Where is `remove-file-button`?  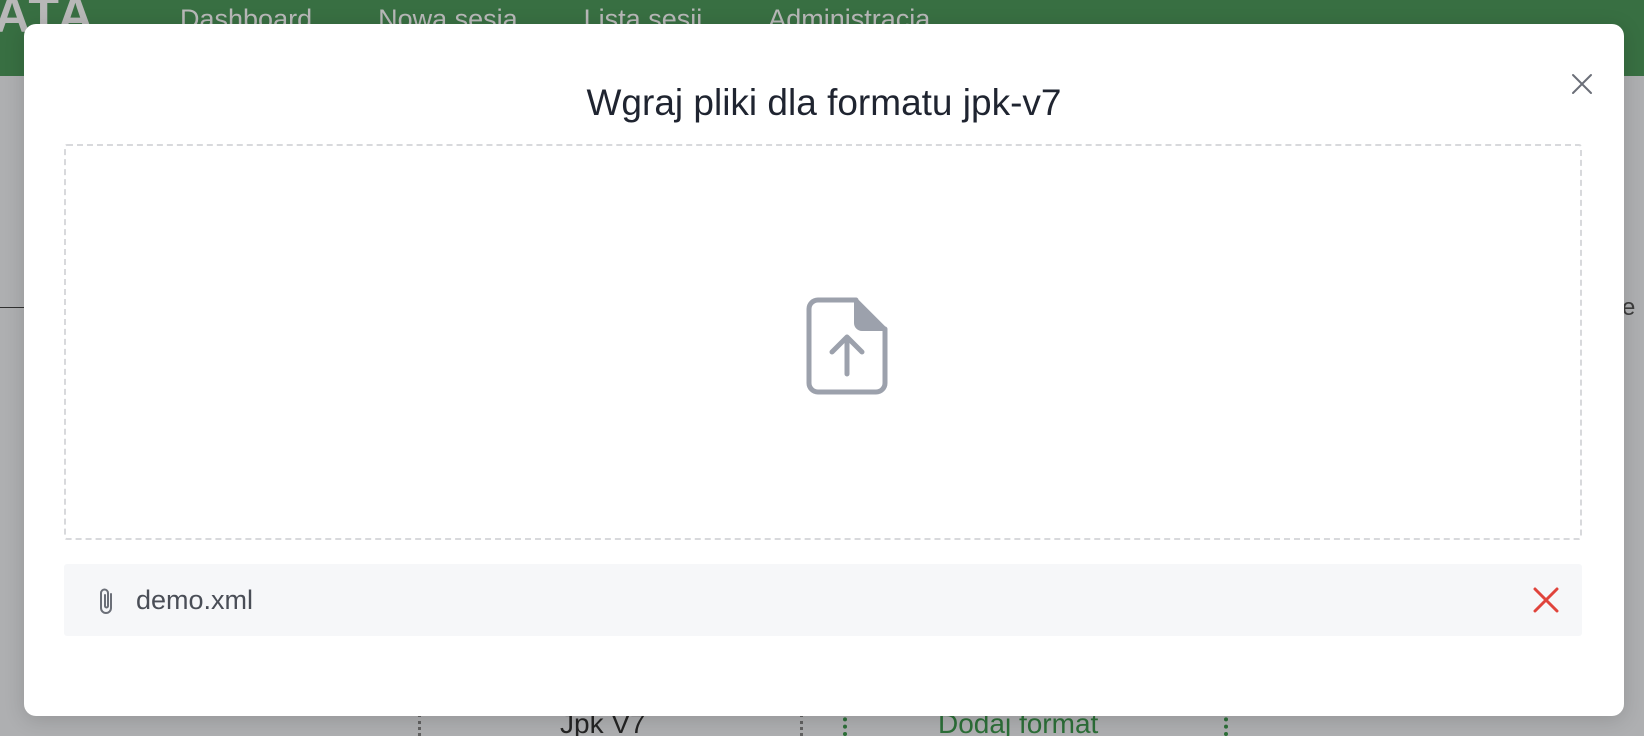 remove-file-button is located at coordinates (1546, 600).